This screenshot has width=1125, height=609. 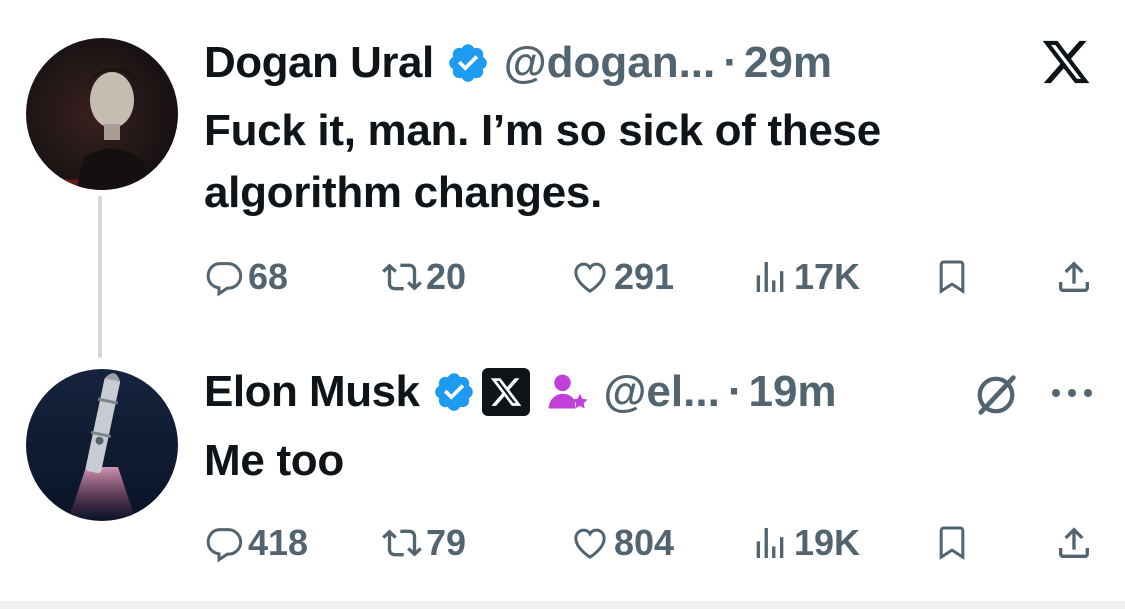 I want to click on author-name: Elon Musk, so click(x=312, y=392).